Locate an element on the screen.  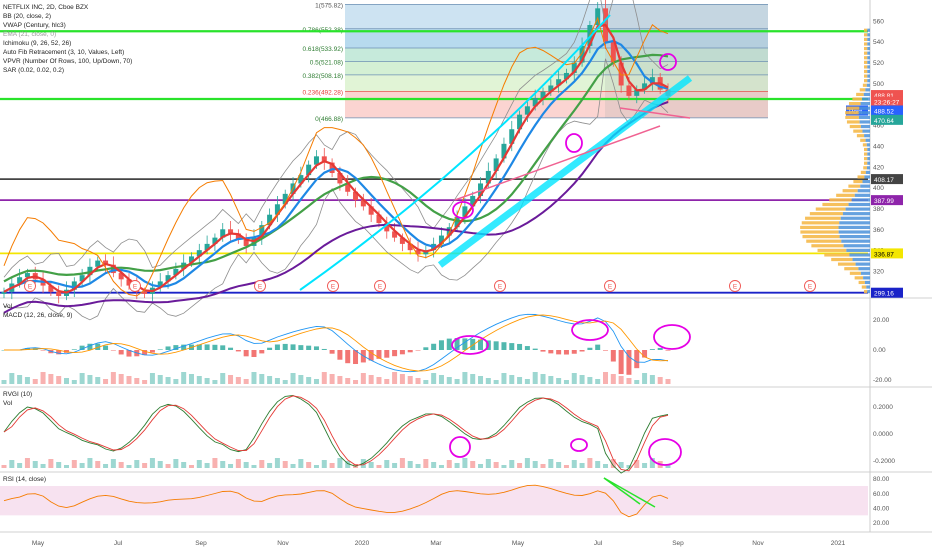
indicator-ichimoku: Ichimoku (9, 26, 52, 26) is located at coordinates (67, 43).